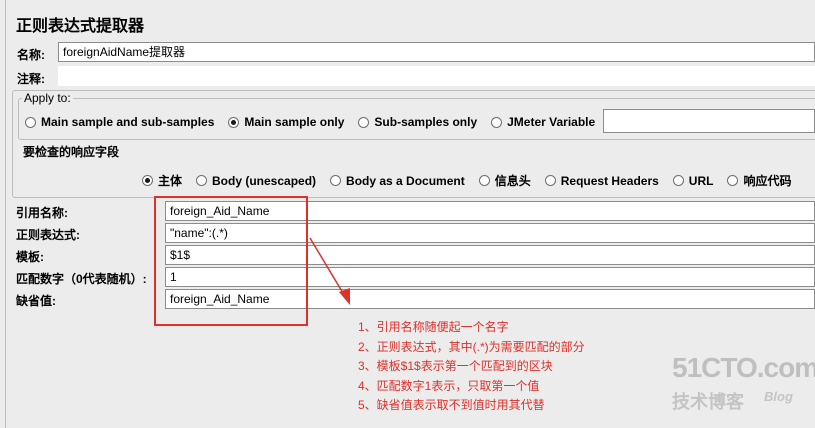  I want to click on radio-request-headers: Request Headers, so click(601, 180).